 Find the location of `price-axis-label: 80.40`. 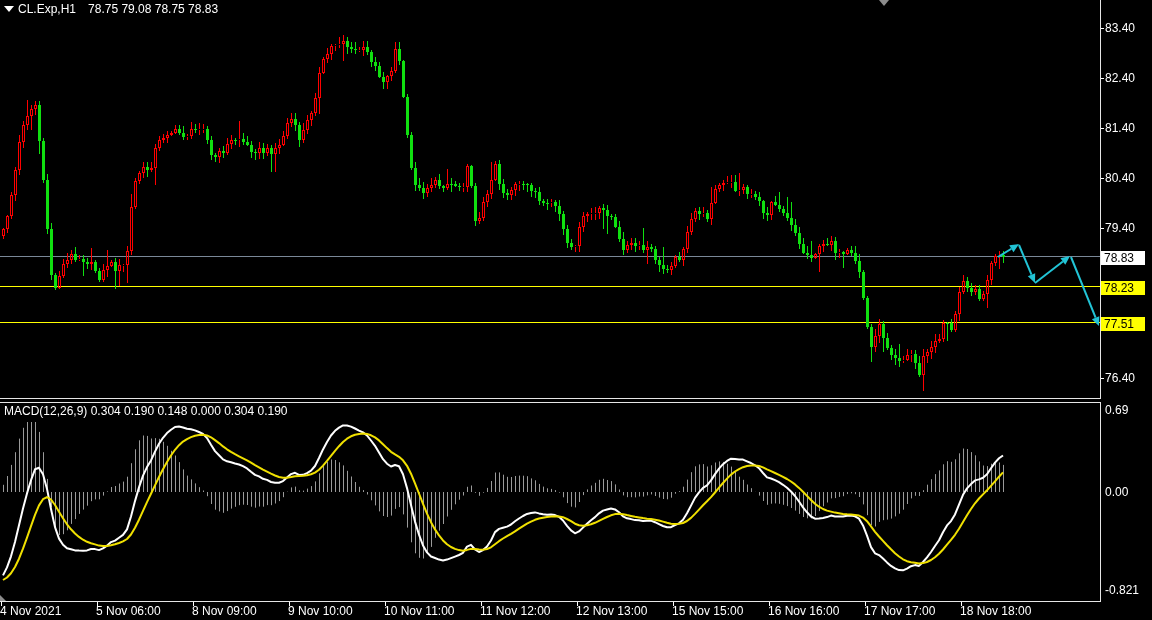

price-axis-label: 80.40 is located at coordinates (1120, 178).